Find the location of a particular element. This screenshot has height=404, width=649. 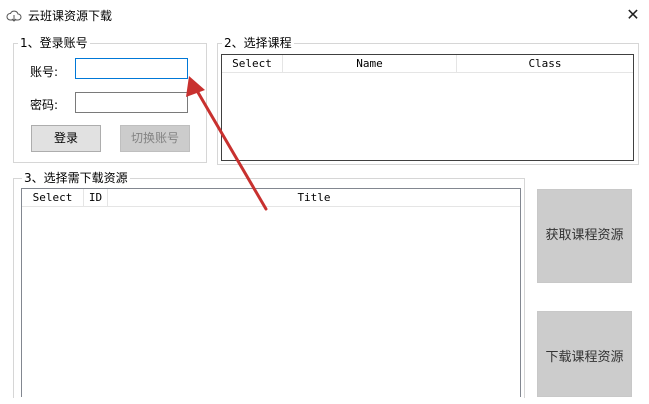

resource-col-select: Select is located at coordinates (53, 197).